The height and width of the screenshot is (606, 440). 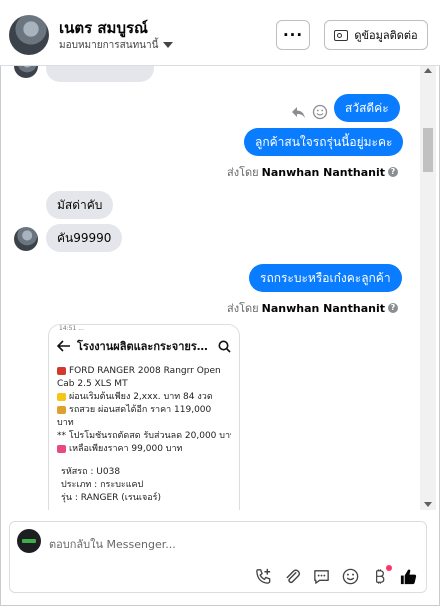 I want to click on scroll-up-arrow-icon, so click(x=428, y=70).